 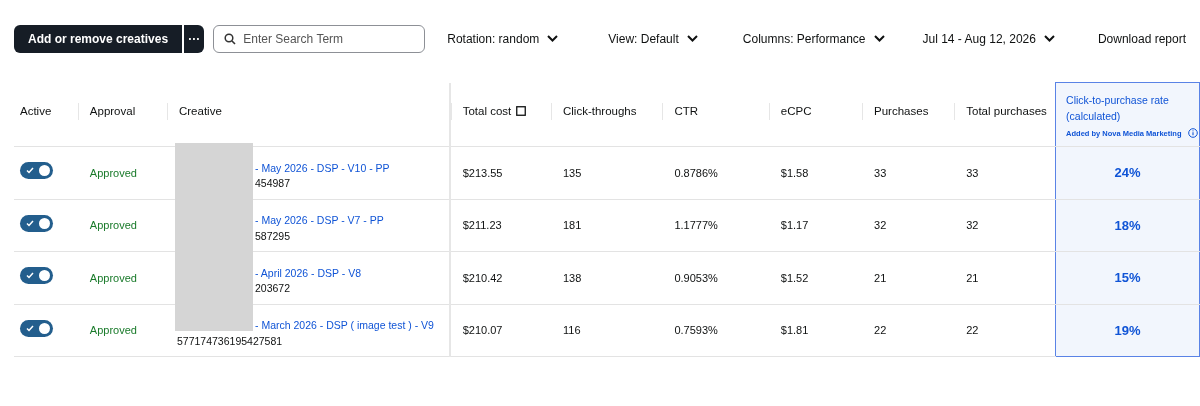 What do you see at coordinates (815, 111) in the screenshot?
I see `column-header: eCPC` at bounding box center [815, 111].